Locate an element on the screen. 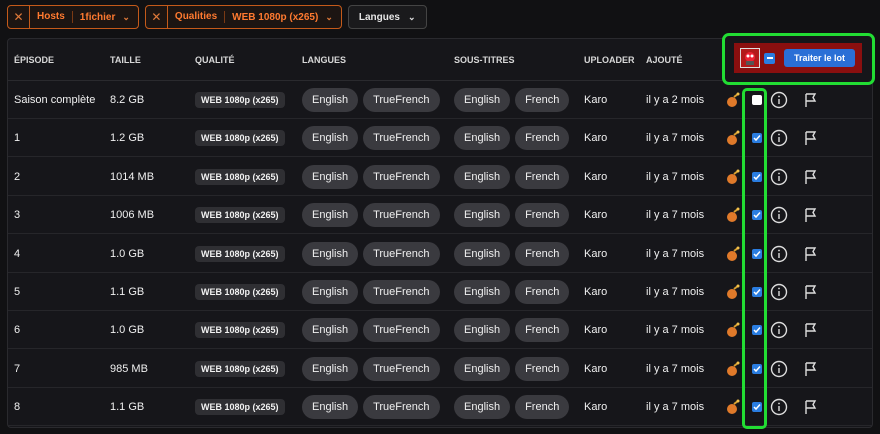  size-cell: 1.0 GB is located at coordinates (127, 253).